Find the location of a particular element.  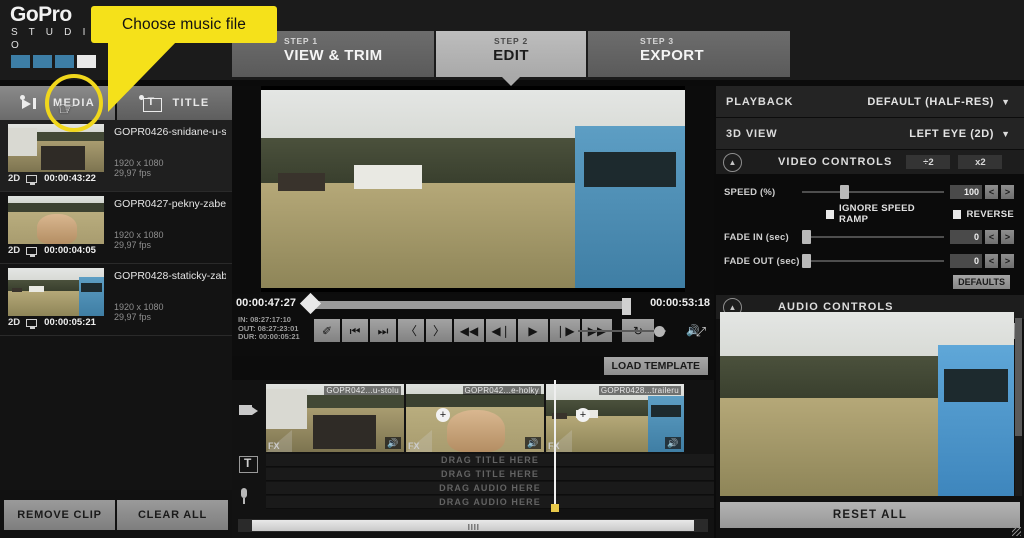

go-to-out-button: ⏭ is located at coordinates (383, 330).